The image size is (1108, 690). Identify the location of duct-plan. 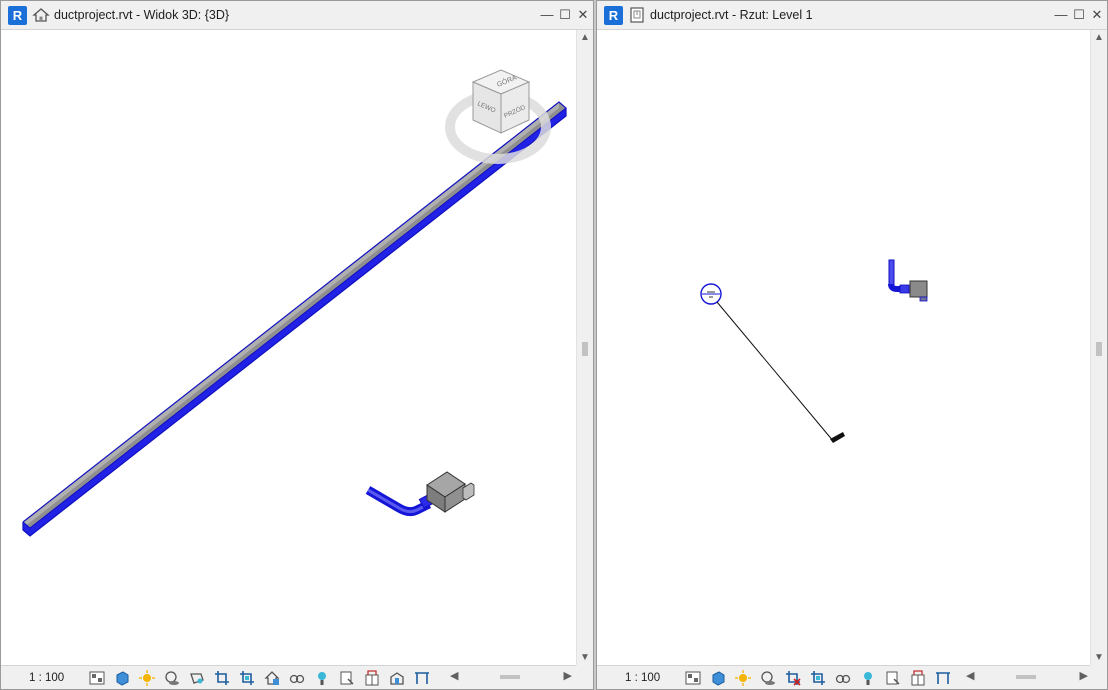
(899, 276).